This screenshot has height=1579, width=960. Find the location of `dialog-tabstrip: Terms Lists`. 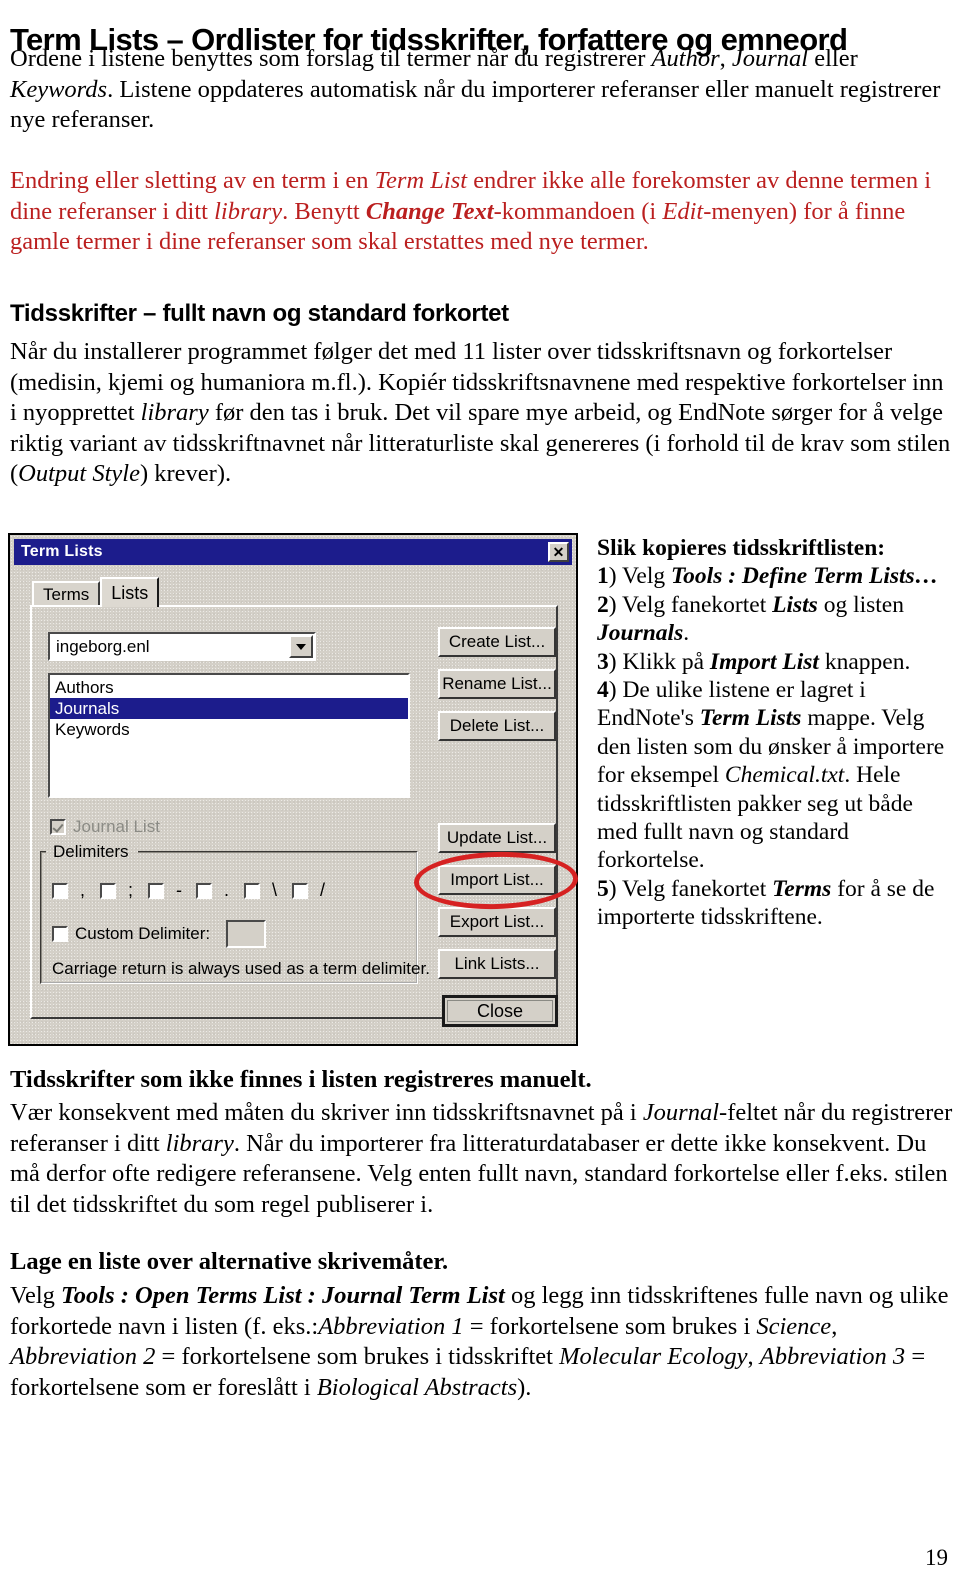

dialog-tabstrip: Terms Lists is located at coordinates (107, 592).